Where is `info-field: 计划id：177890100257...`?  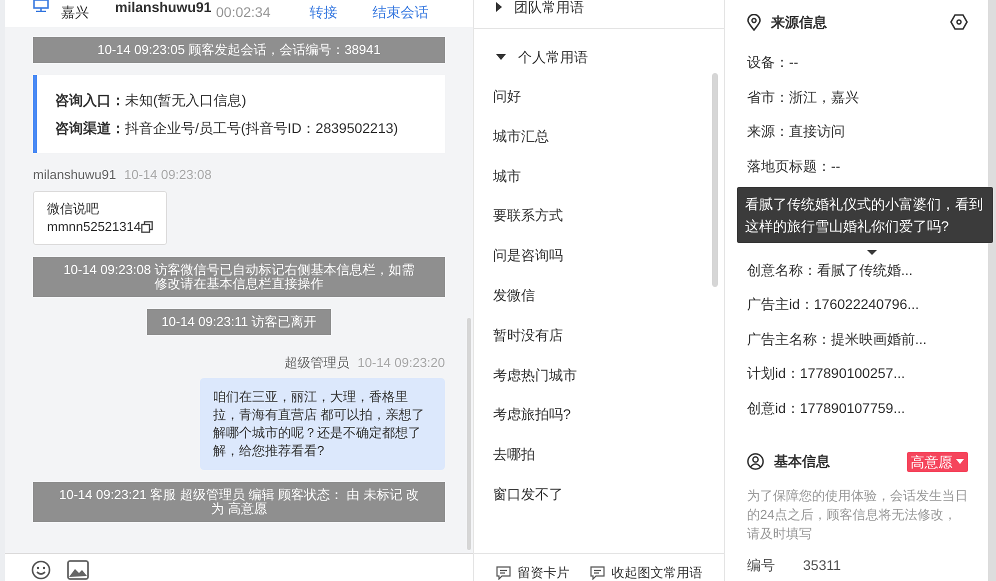
info-field: 计划id：177890100257... is located at coordinates (826, 373).